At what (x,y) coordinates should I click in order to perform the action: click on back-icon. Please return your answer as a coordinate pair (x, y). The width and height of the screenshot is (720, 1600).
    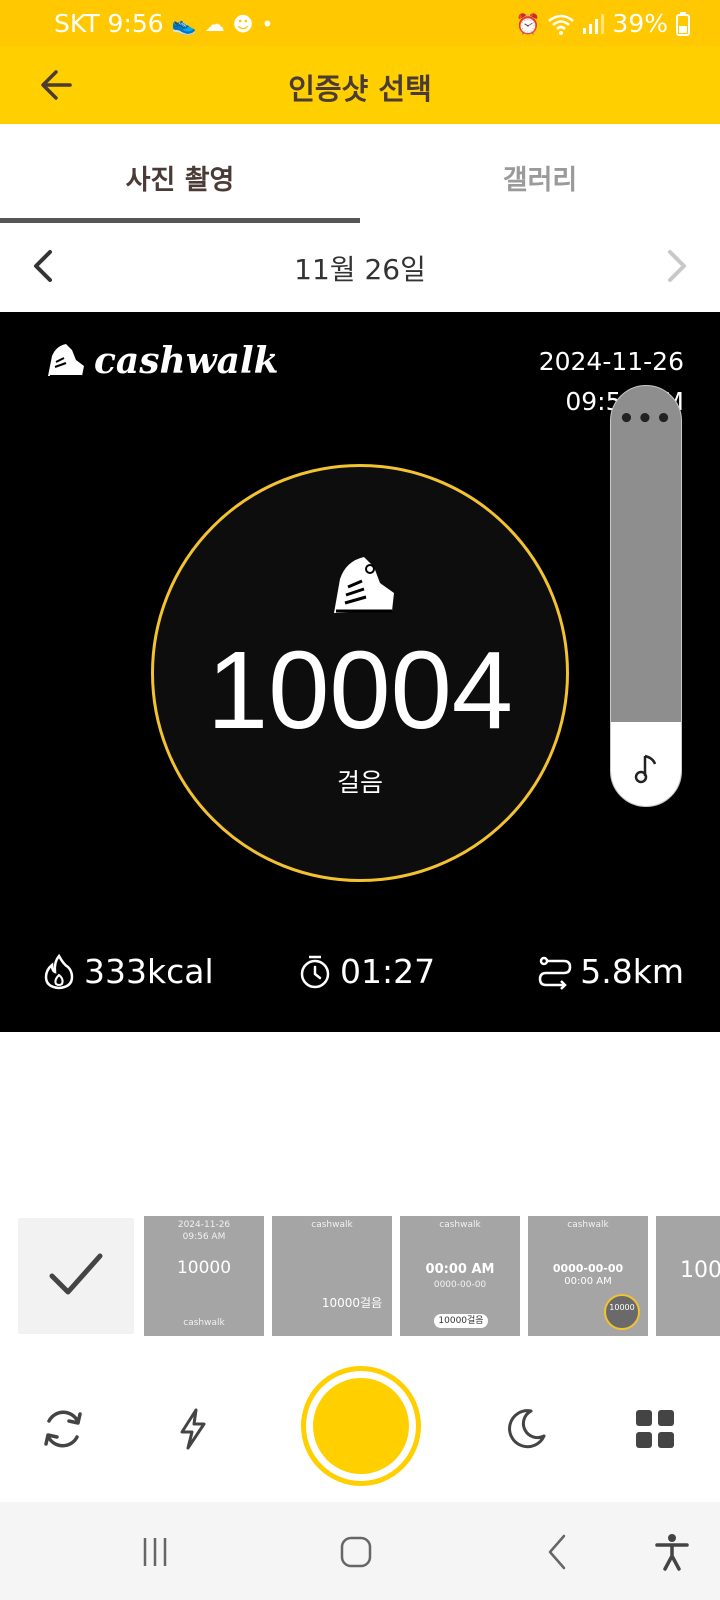
    Looking at the image, I should click on (558, 1552).